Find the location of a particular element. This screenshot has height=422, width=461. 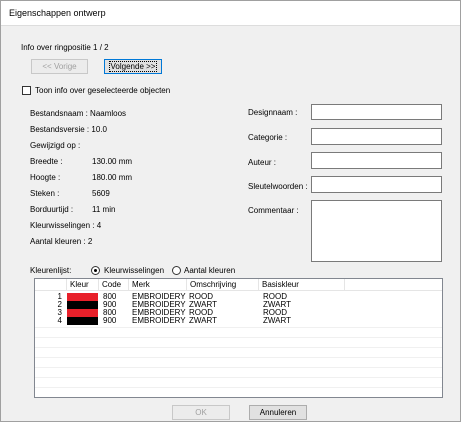

column-header-base-color: Basiskleur is located at coordinates (302, 284).